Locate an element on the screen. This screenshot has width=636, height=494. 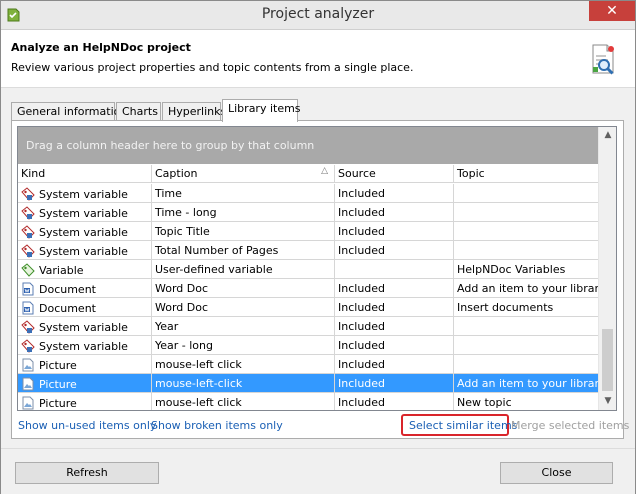
column-header-source: Source is located at coordinates (394, 174).